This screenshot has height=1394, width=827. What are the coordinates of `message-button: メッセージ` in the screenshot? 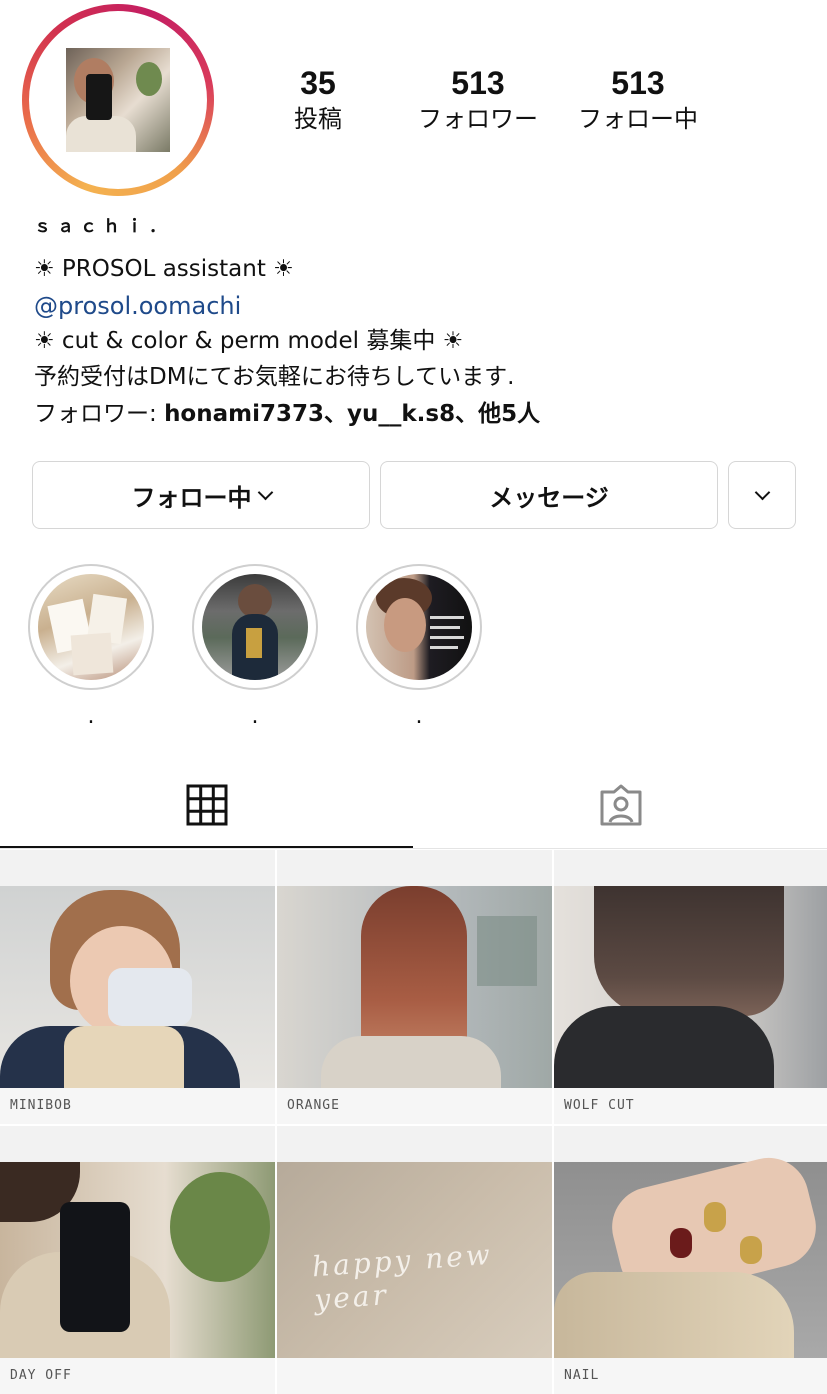 It's located at (549, 495).